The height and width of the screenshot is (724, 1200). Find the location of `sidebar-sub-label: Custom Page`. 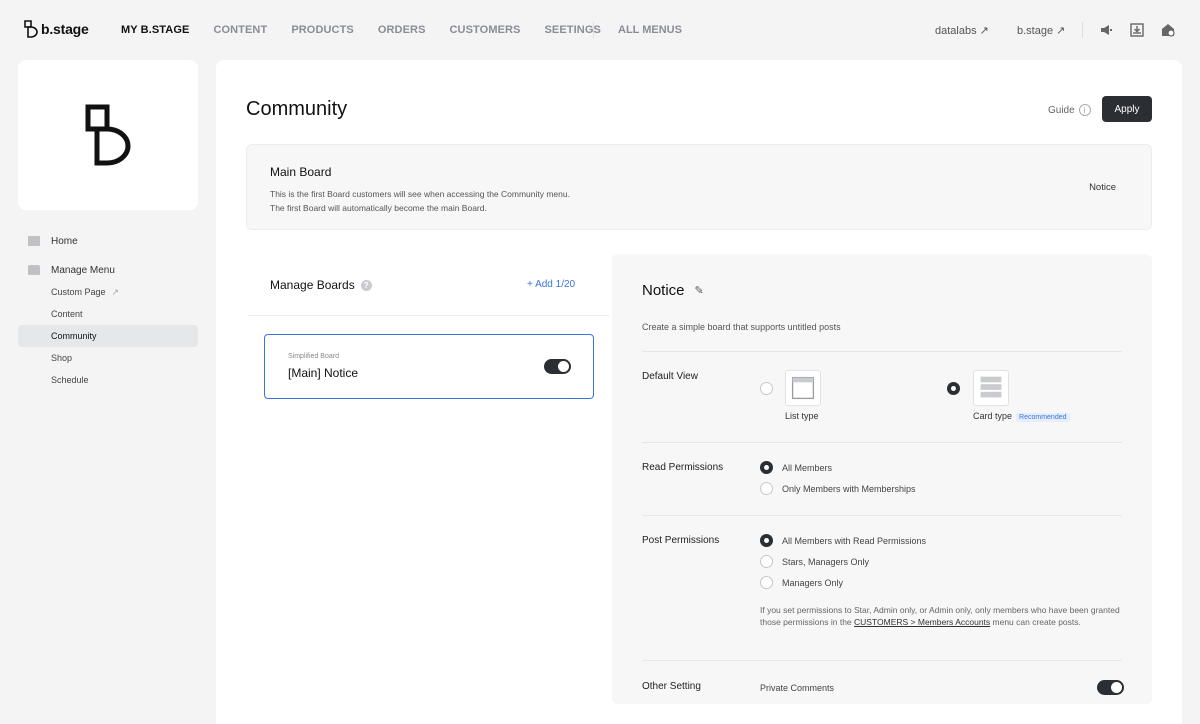

sidebar-sub-label: Custom Page is located at coordinates (78, 292).